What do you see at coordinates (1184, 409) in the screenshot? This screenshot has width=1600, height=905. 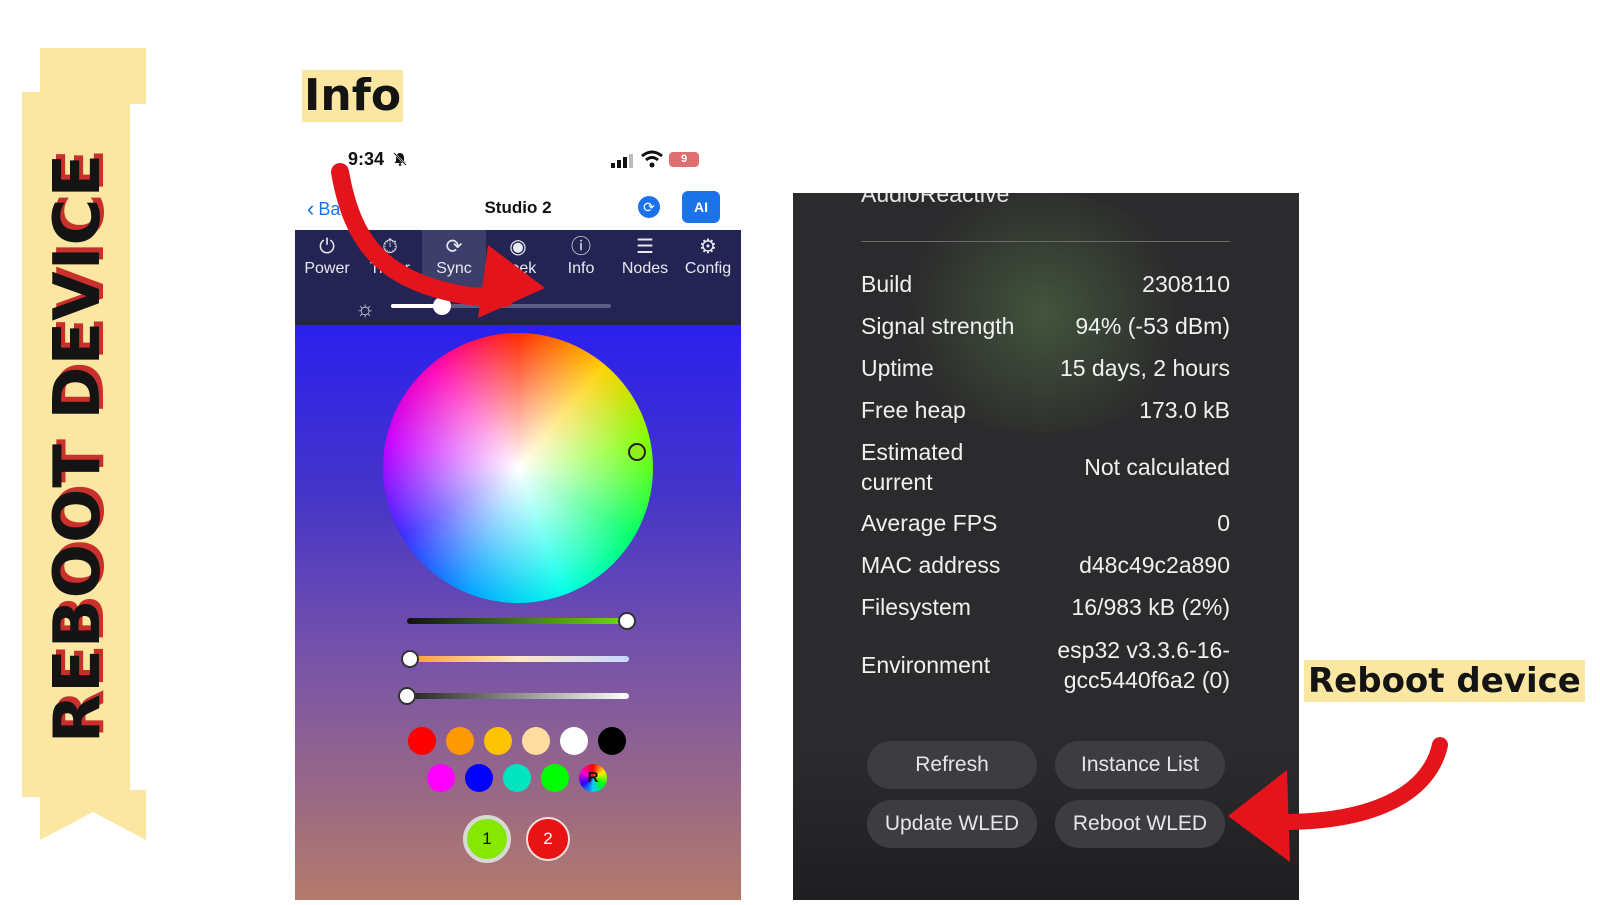 I see `info-value: 173.0 kB` at bounding box center [1184, 409].